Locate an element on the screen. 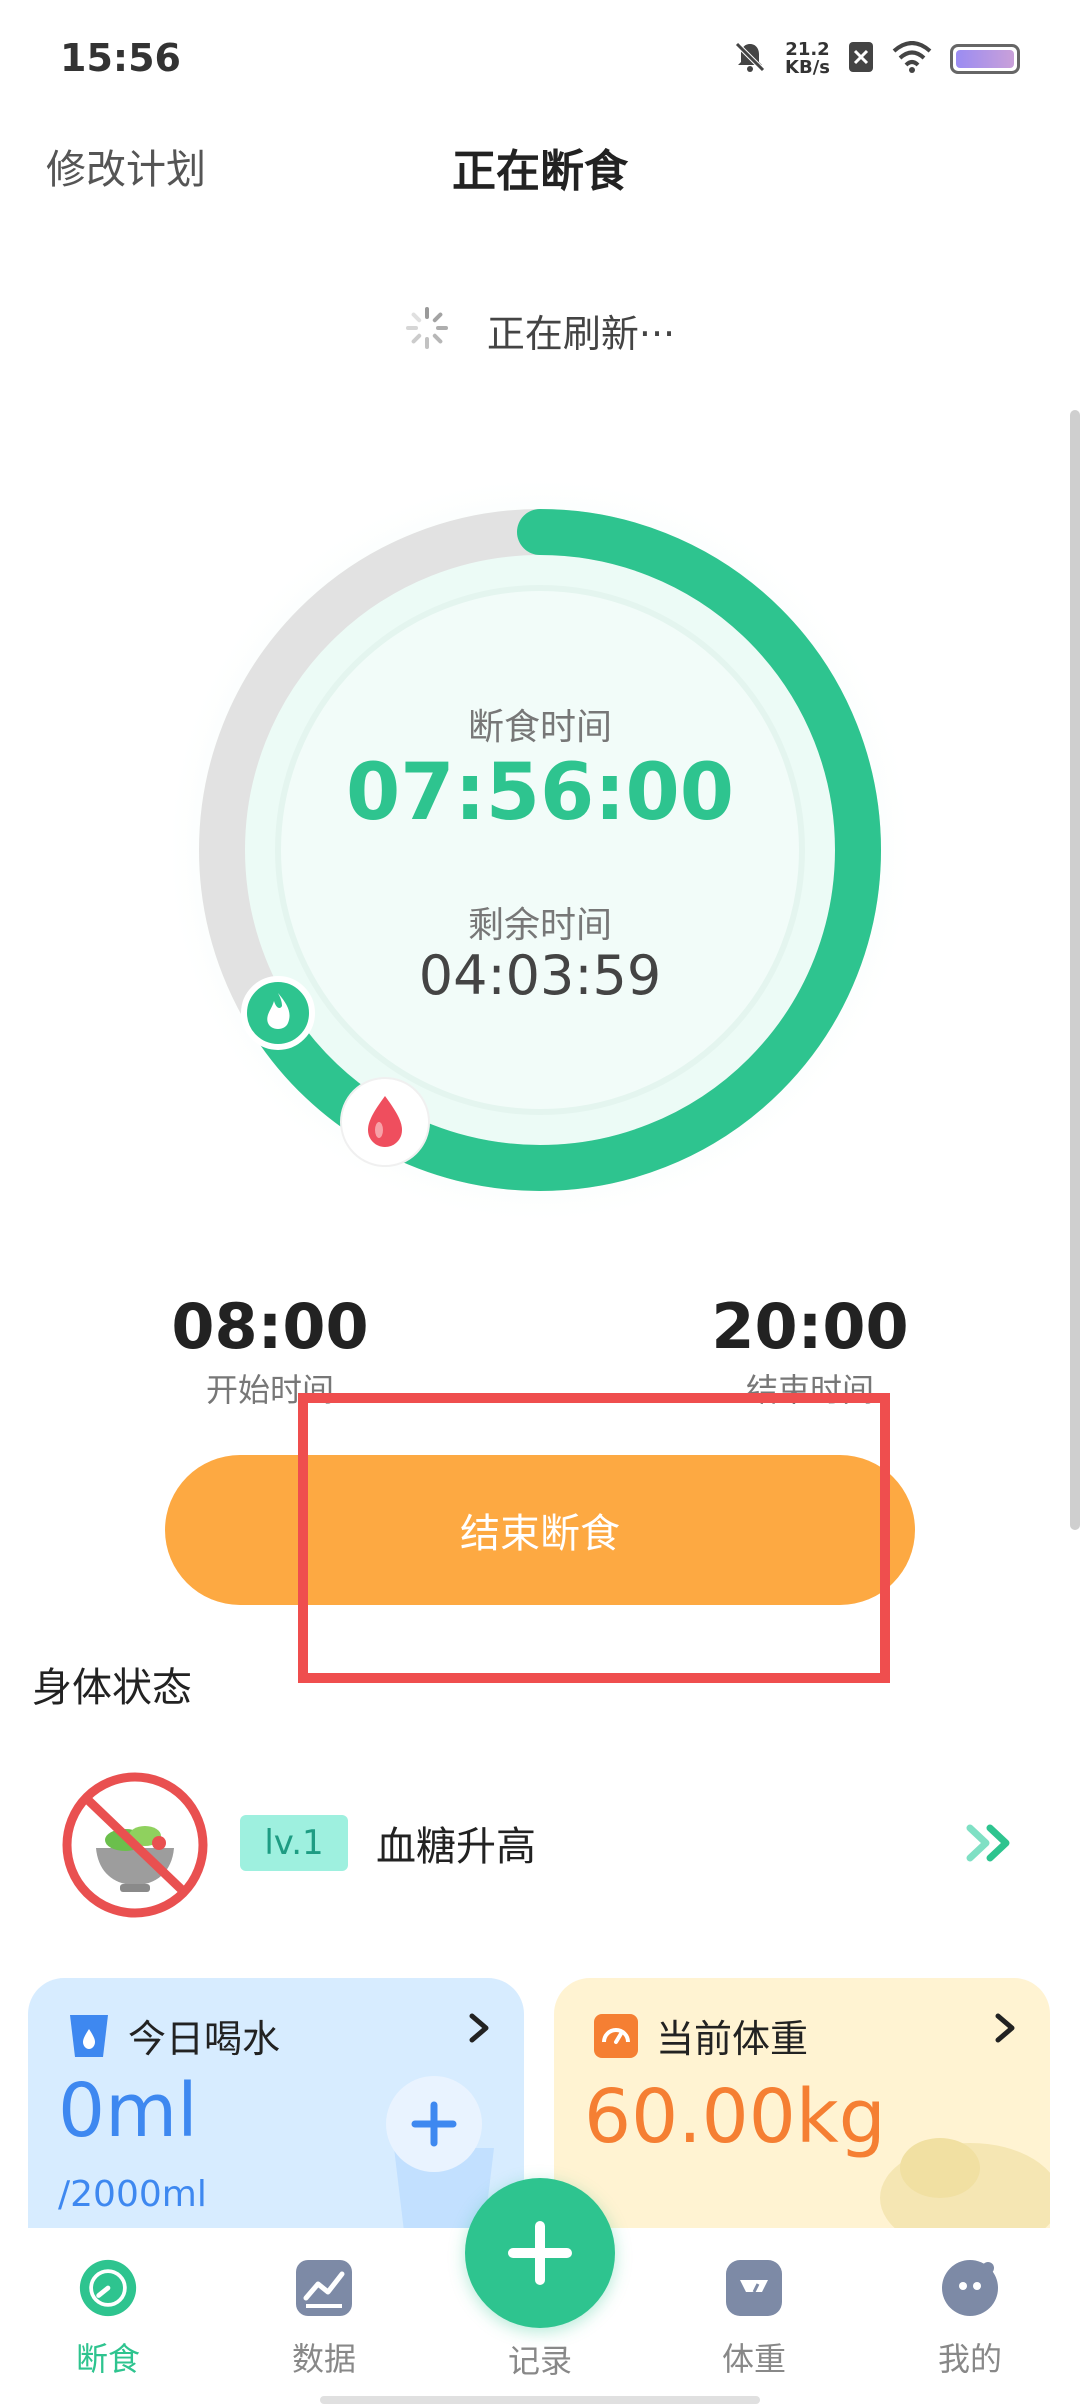 The image size is (1080, 2408). blood-drop-marker-icon is located at coordinates (385, 1122).